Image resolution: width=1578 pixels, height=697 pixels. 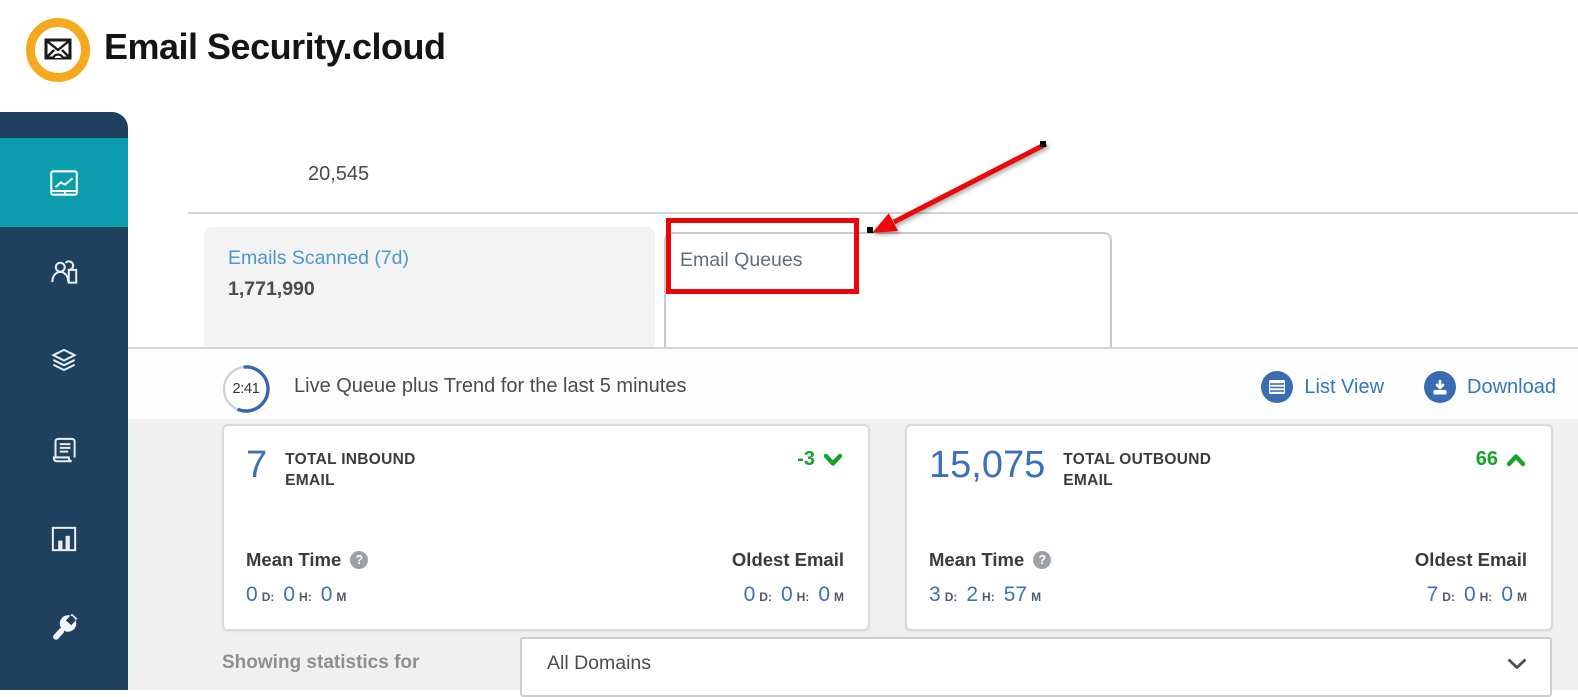 What do you see at coordinates (960, 187) in the screenshot?
I see `annotation-arrow` at bounding box center [960, 187].